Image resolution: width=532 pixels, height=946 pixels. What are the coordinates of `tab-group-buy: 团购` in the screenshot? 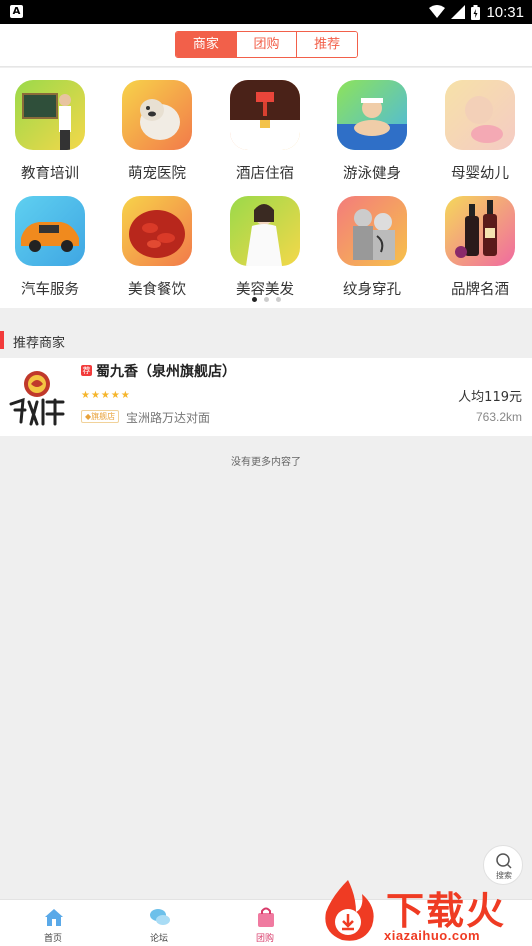 It's located at (265, 923).